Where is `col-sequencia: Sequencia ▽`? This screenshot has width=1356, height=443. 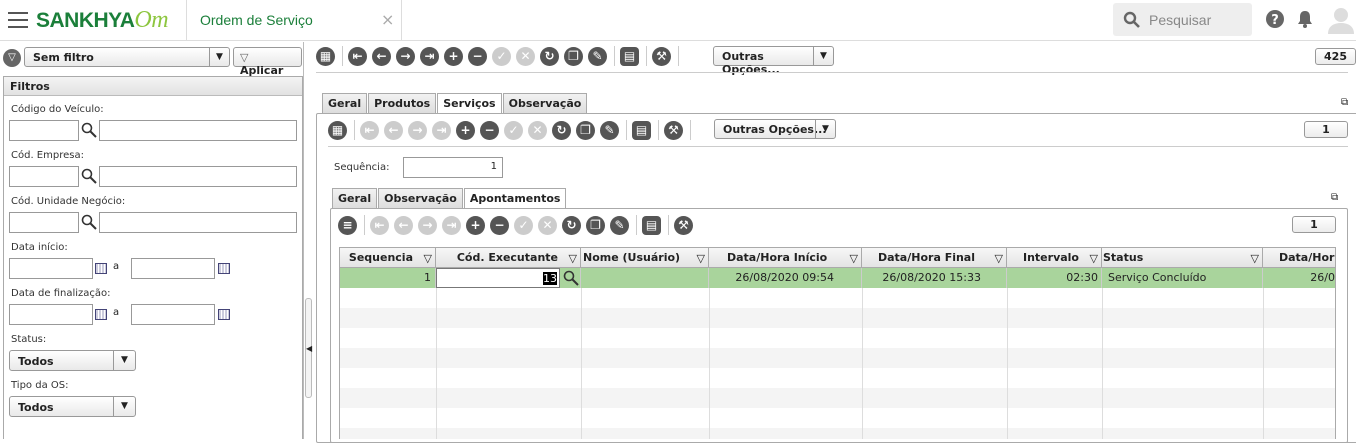
col-sequencia: Sequencia ▽ is located at coordinates (388, 258).